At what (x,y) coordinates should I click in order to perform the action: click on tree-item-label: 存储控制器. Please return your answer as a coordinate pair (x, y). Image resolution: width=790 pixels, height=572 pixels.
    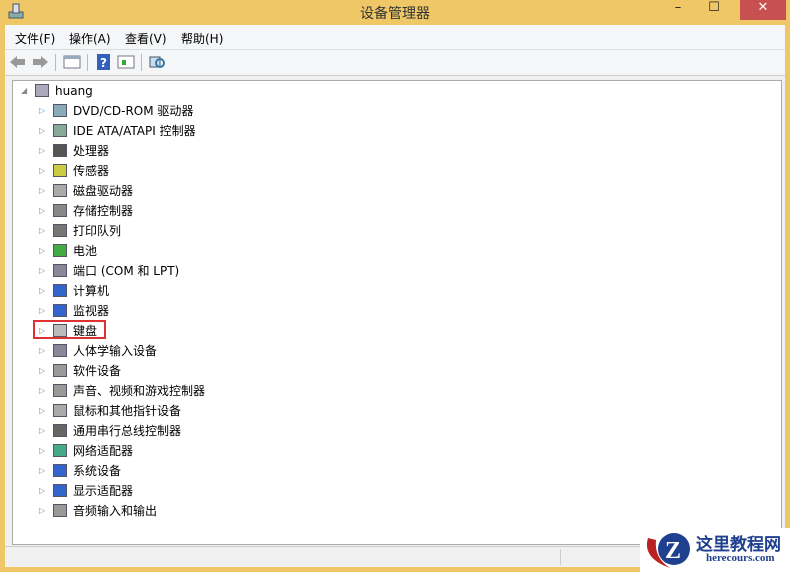
    Looking at the image, I should click on (103, 211).